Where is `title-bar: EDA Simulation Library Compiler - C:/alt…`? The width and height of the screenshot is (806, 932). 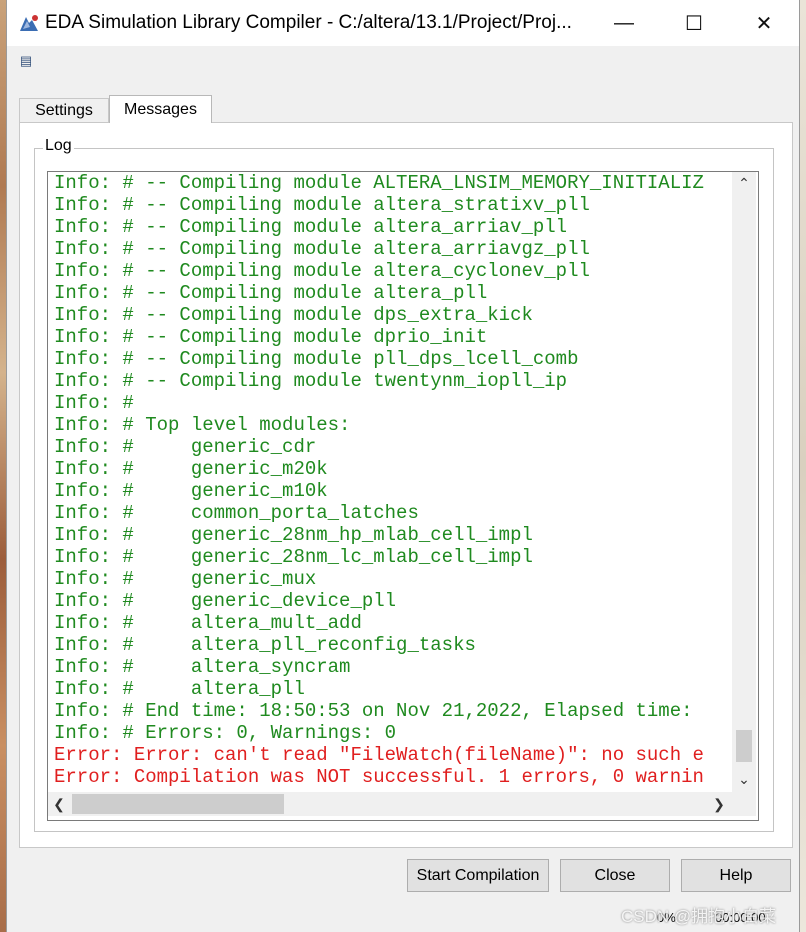 title-bar: EDA Simulation Library Compiler - C:/alt… is located at coordinates (403, 23).